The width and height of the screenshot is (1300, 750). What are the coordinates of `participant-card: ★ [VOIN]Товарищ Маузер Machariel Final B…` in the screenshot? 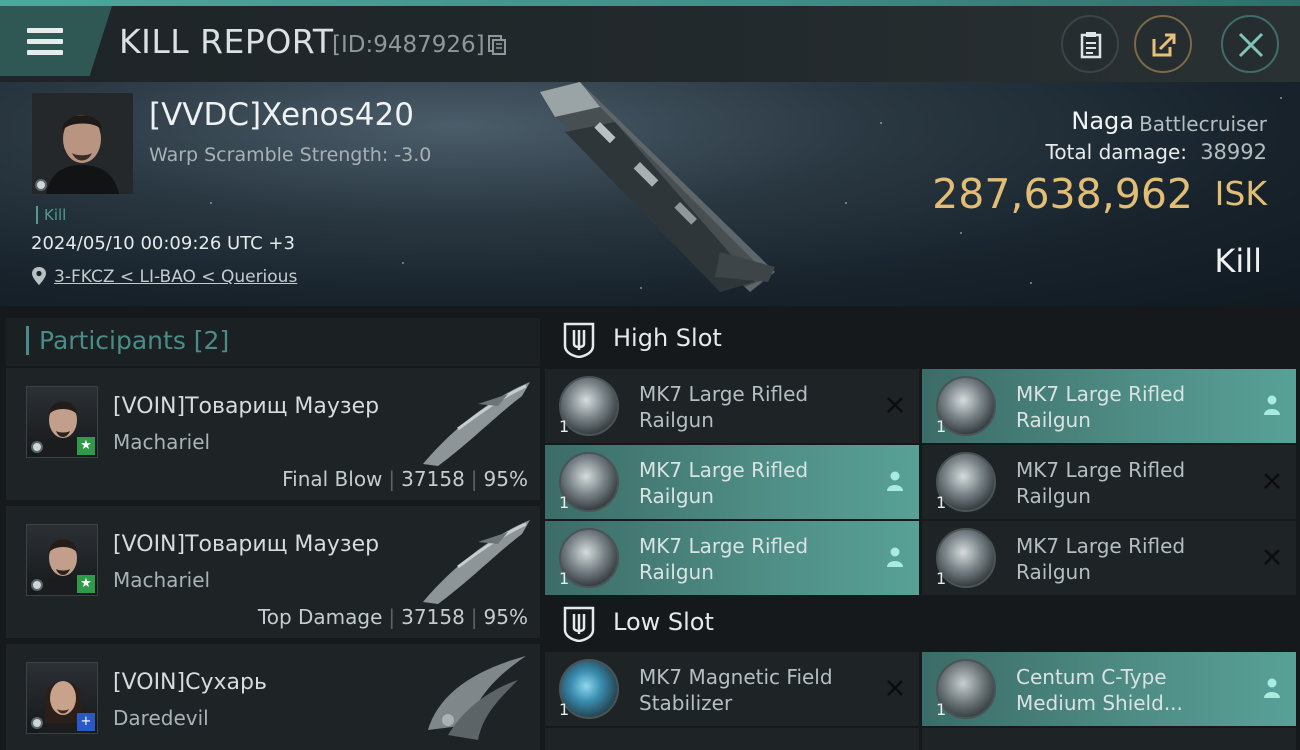 It's located at (273, 434).